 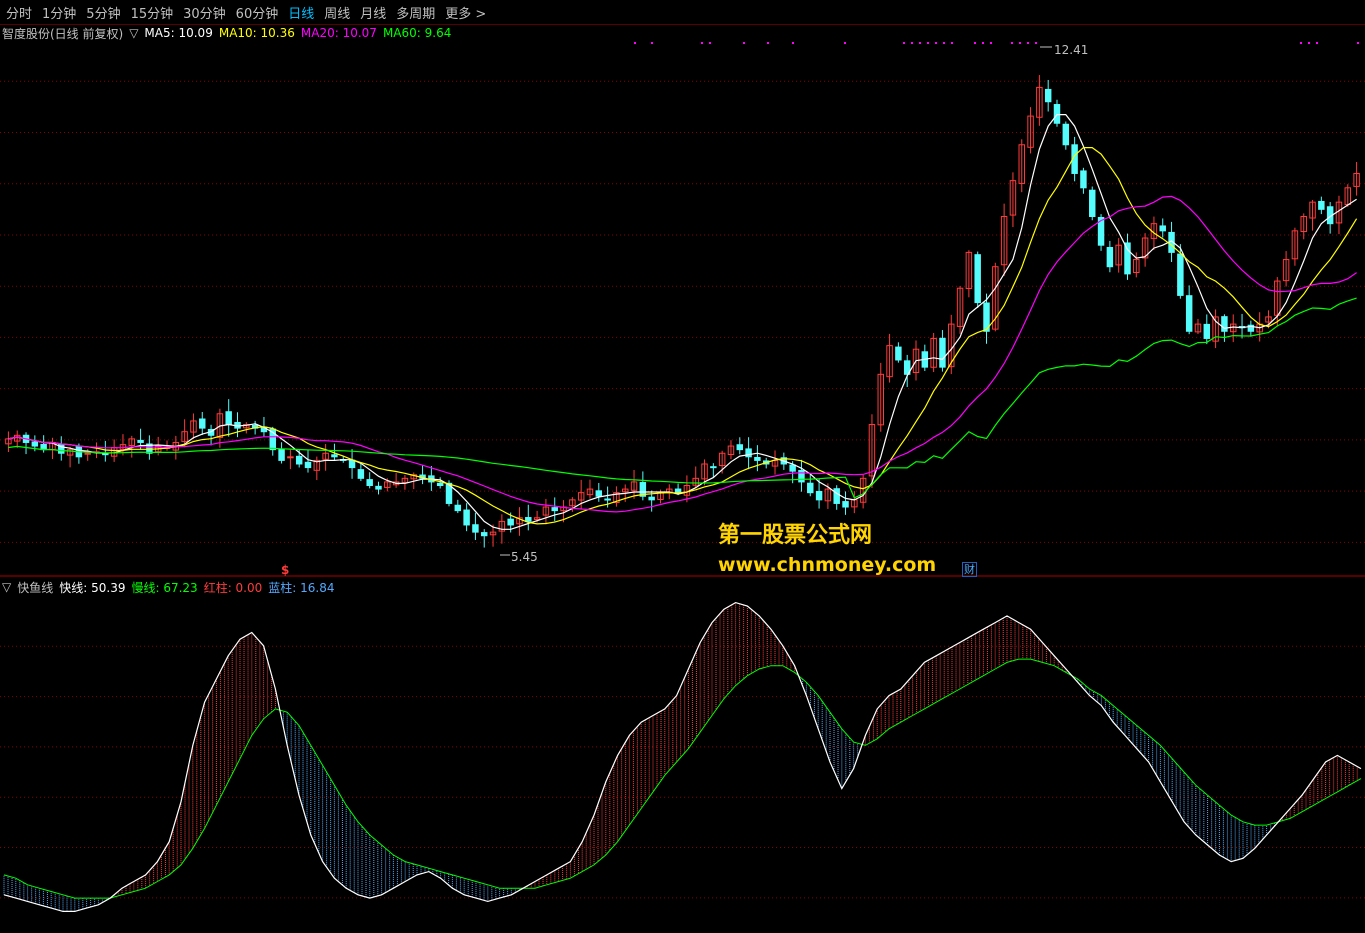 What do you see at coordinates (301, 587) in the screenshot?
I see `blue-bar-label: 蓝柱: 16.84` at bounding box center [301, 587].